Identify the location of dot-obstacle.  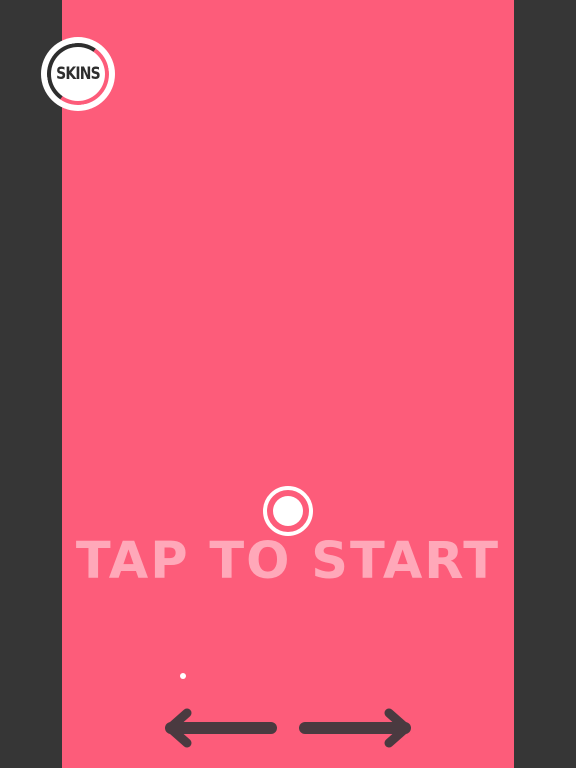
(183, 676).